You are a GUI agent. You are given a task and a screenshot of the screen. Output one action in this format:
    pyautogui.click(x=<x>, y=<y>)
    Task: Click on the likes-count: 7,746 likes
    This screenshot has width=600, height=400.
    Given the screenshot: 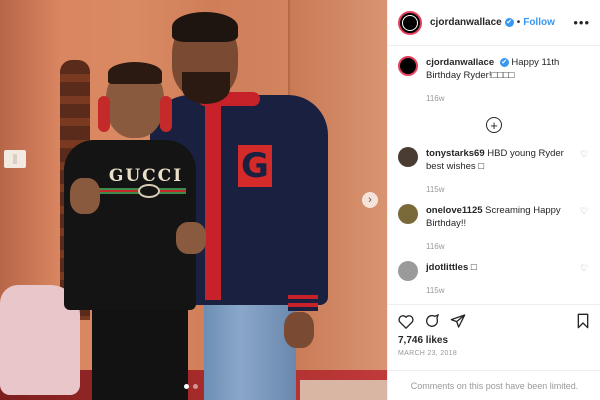 What is the action you would take?
    pyautogui.click(x=494, y=340)
    